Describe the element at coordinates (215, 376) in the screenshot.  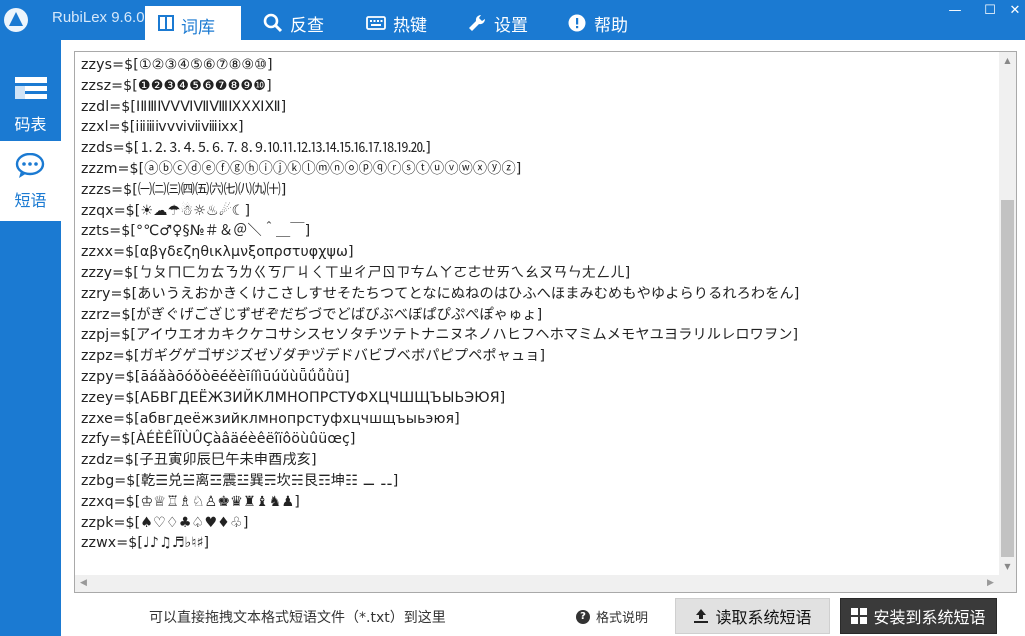
I see `phrase-line: zzpy=$[āáǎàōóǒòēéěèīíǐìūúǔùǖǘǚǜü]` at that location.